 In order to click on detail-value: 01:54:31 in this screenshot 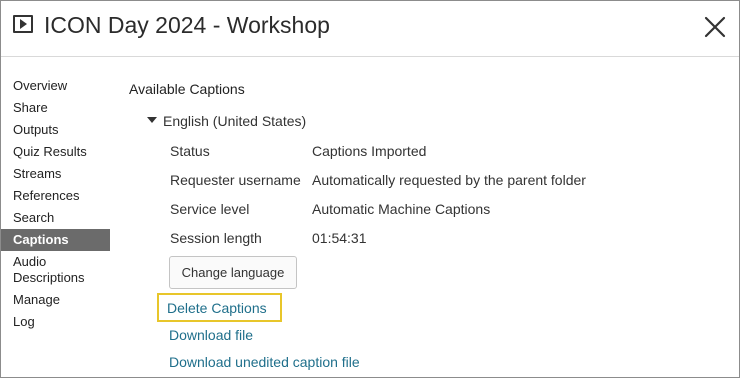, I will do `click(339, 238)`.